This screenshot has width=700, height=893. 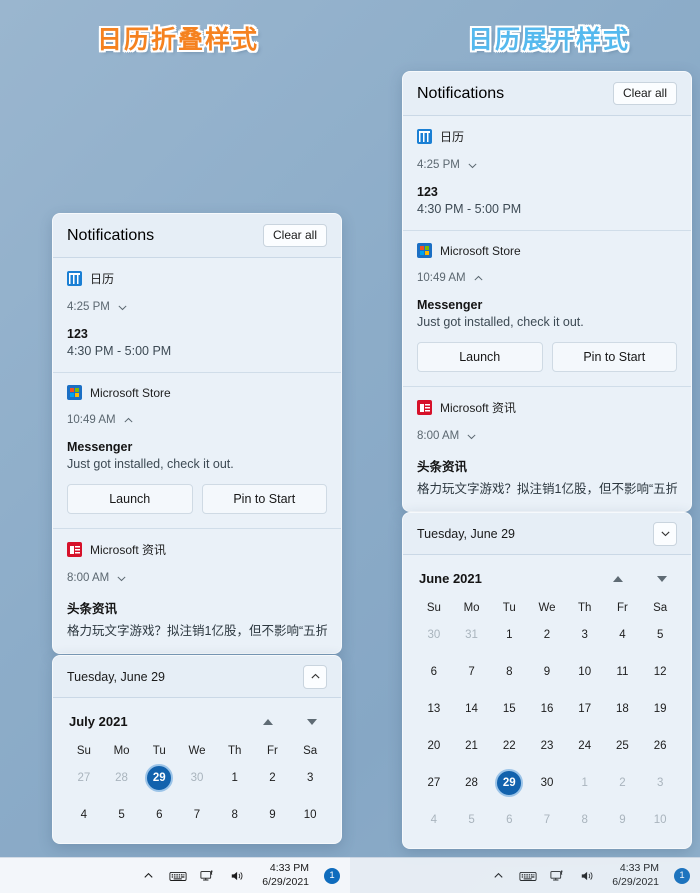 What do you see at coordinates (660, 671) in the screenshot?
I see `calendar-day: 12` at bounding box center [660, 671].